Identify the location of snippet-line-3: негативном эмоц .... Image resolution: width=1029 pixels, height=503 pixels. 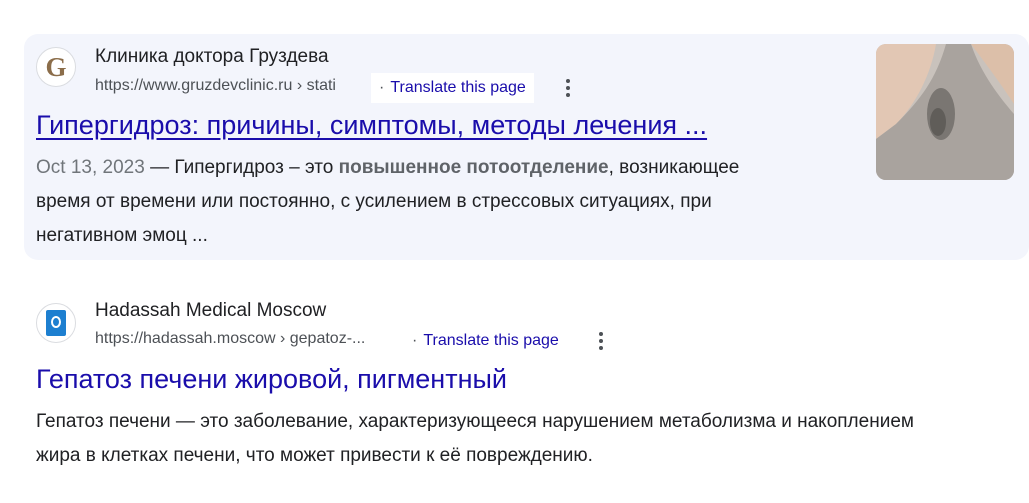
(122, 235).